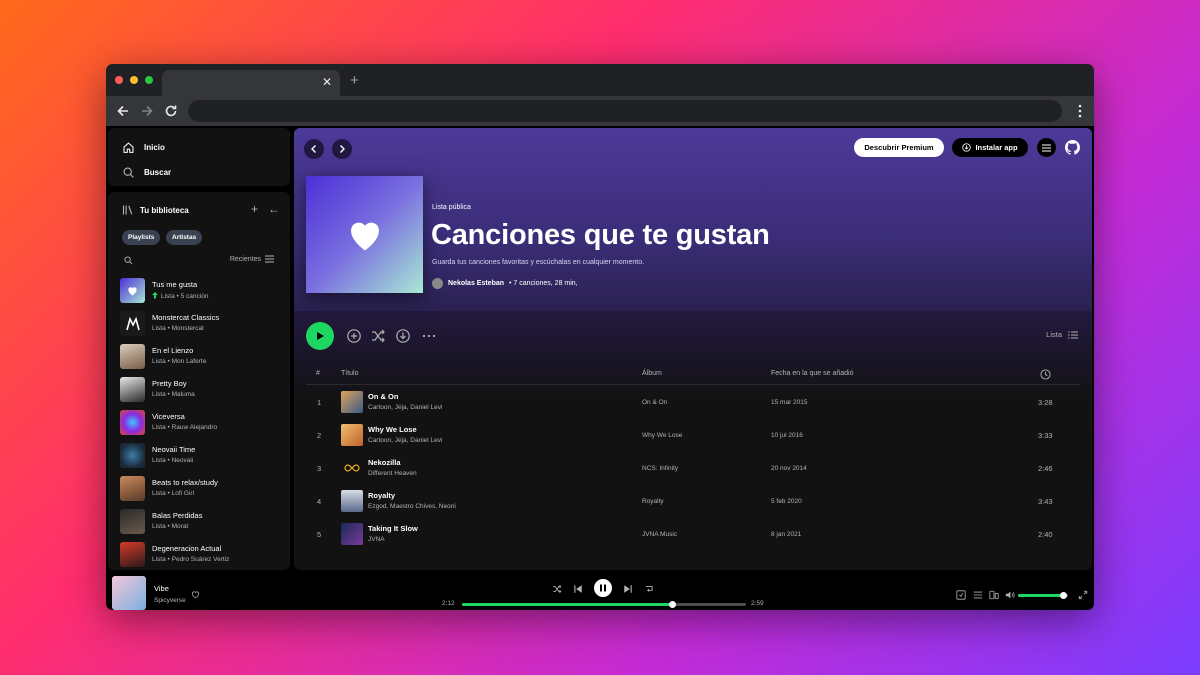  I want to click on heart-icon, so click(132, 291).